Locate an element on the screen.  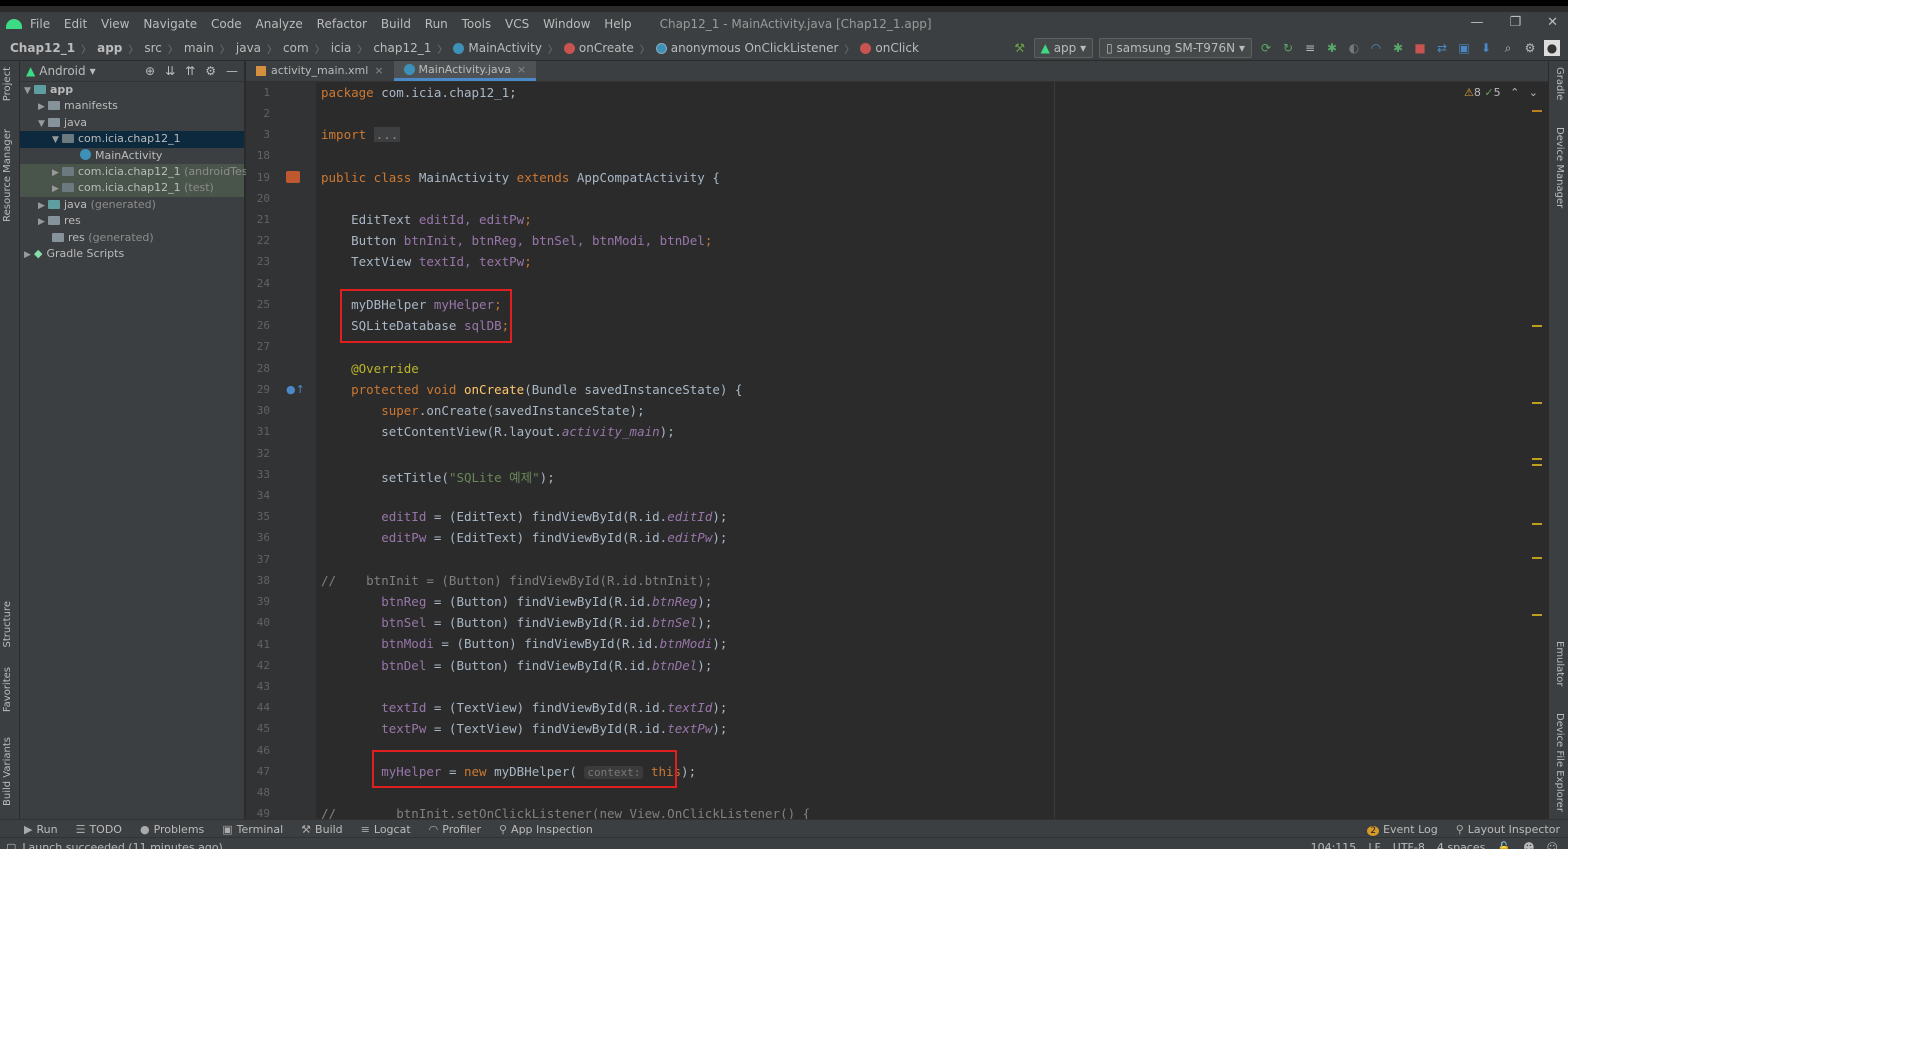
chevron-down-icon: ⌄ is located at coordinates (1533, 92).